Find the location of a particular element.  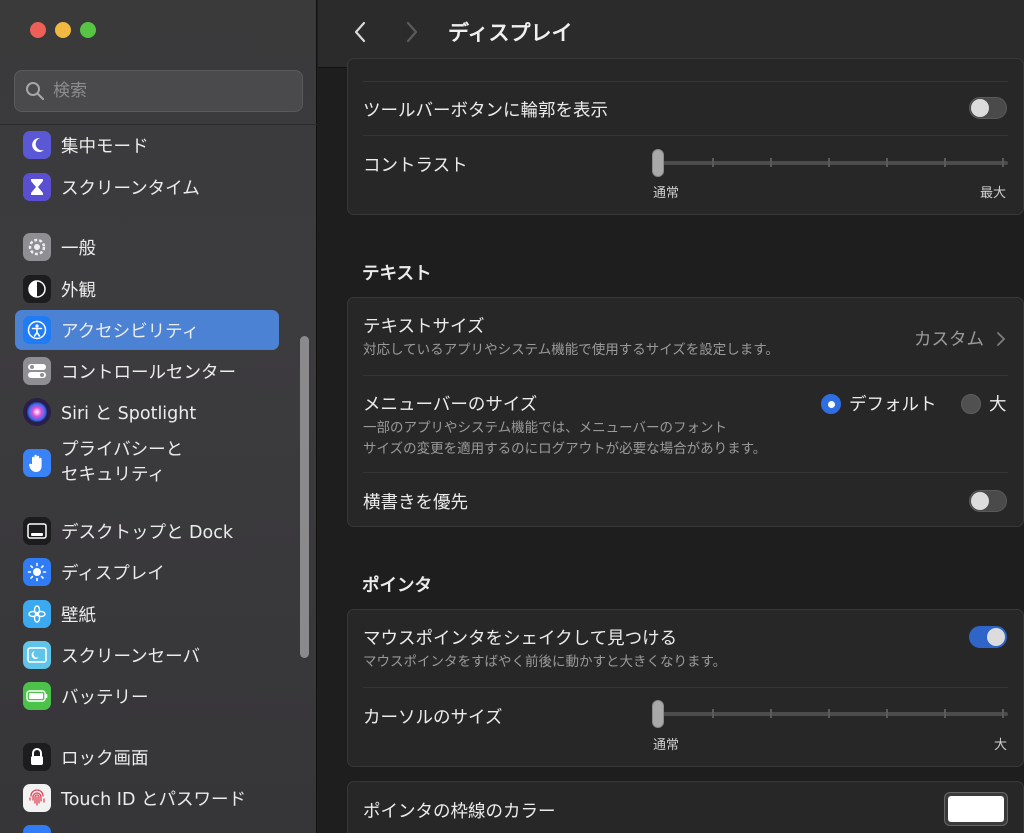

cursor-size-slider is located at coordinates (830, 715).